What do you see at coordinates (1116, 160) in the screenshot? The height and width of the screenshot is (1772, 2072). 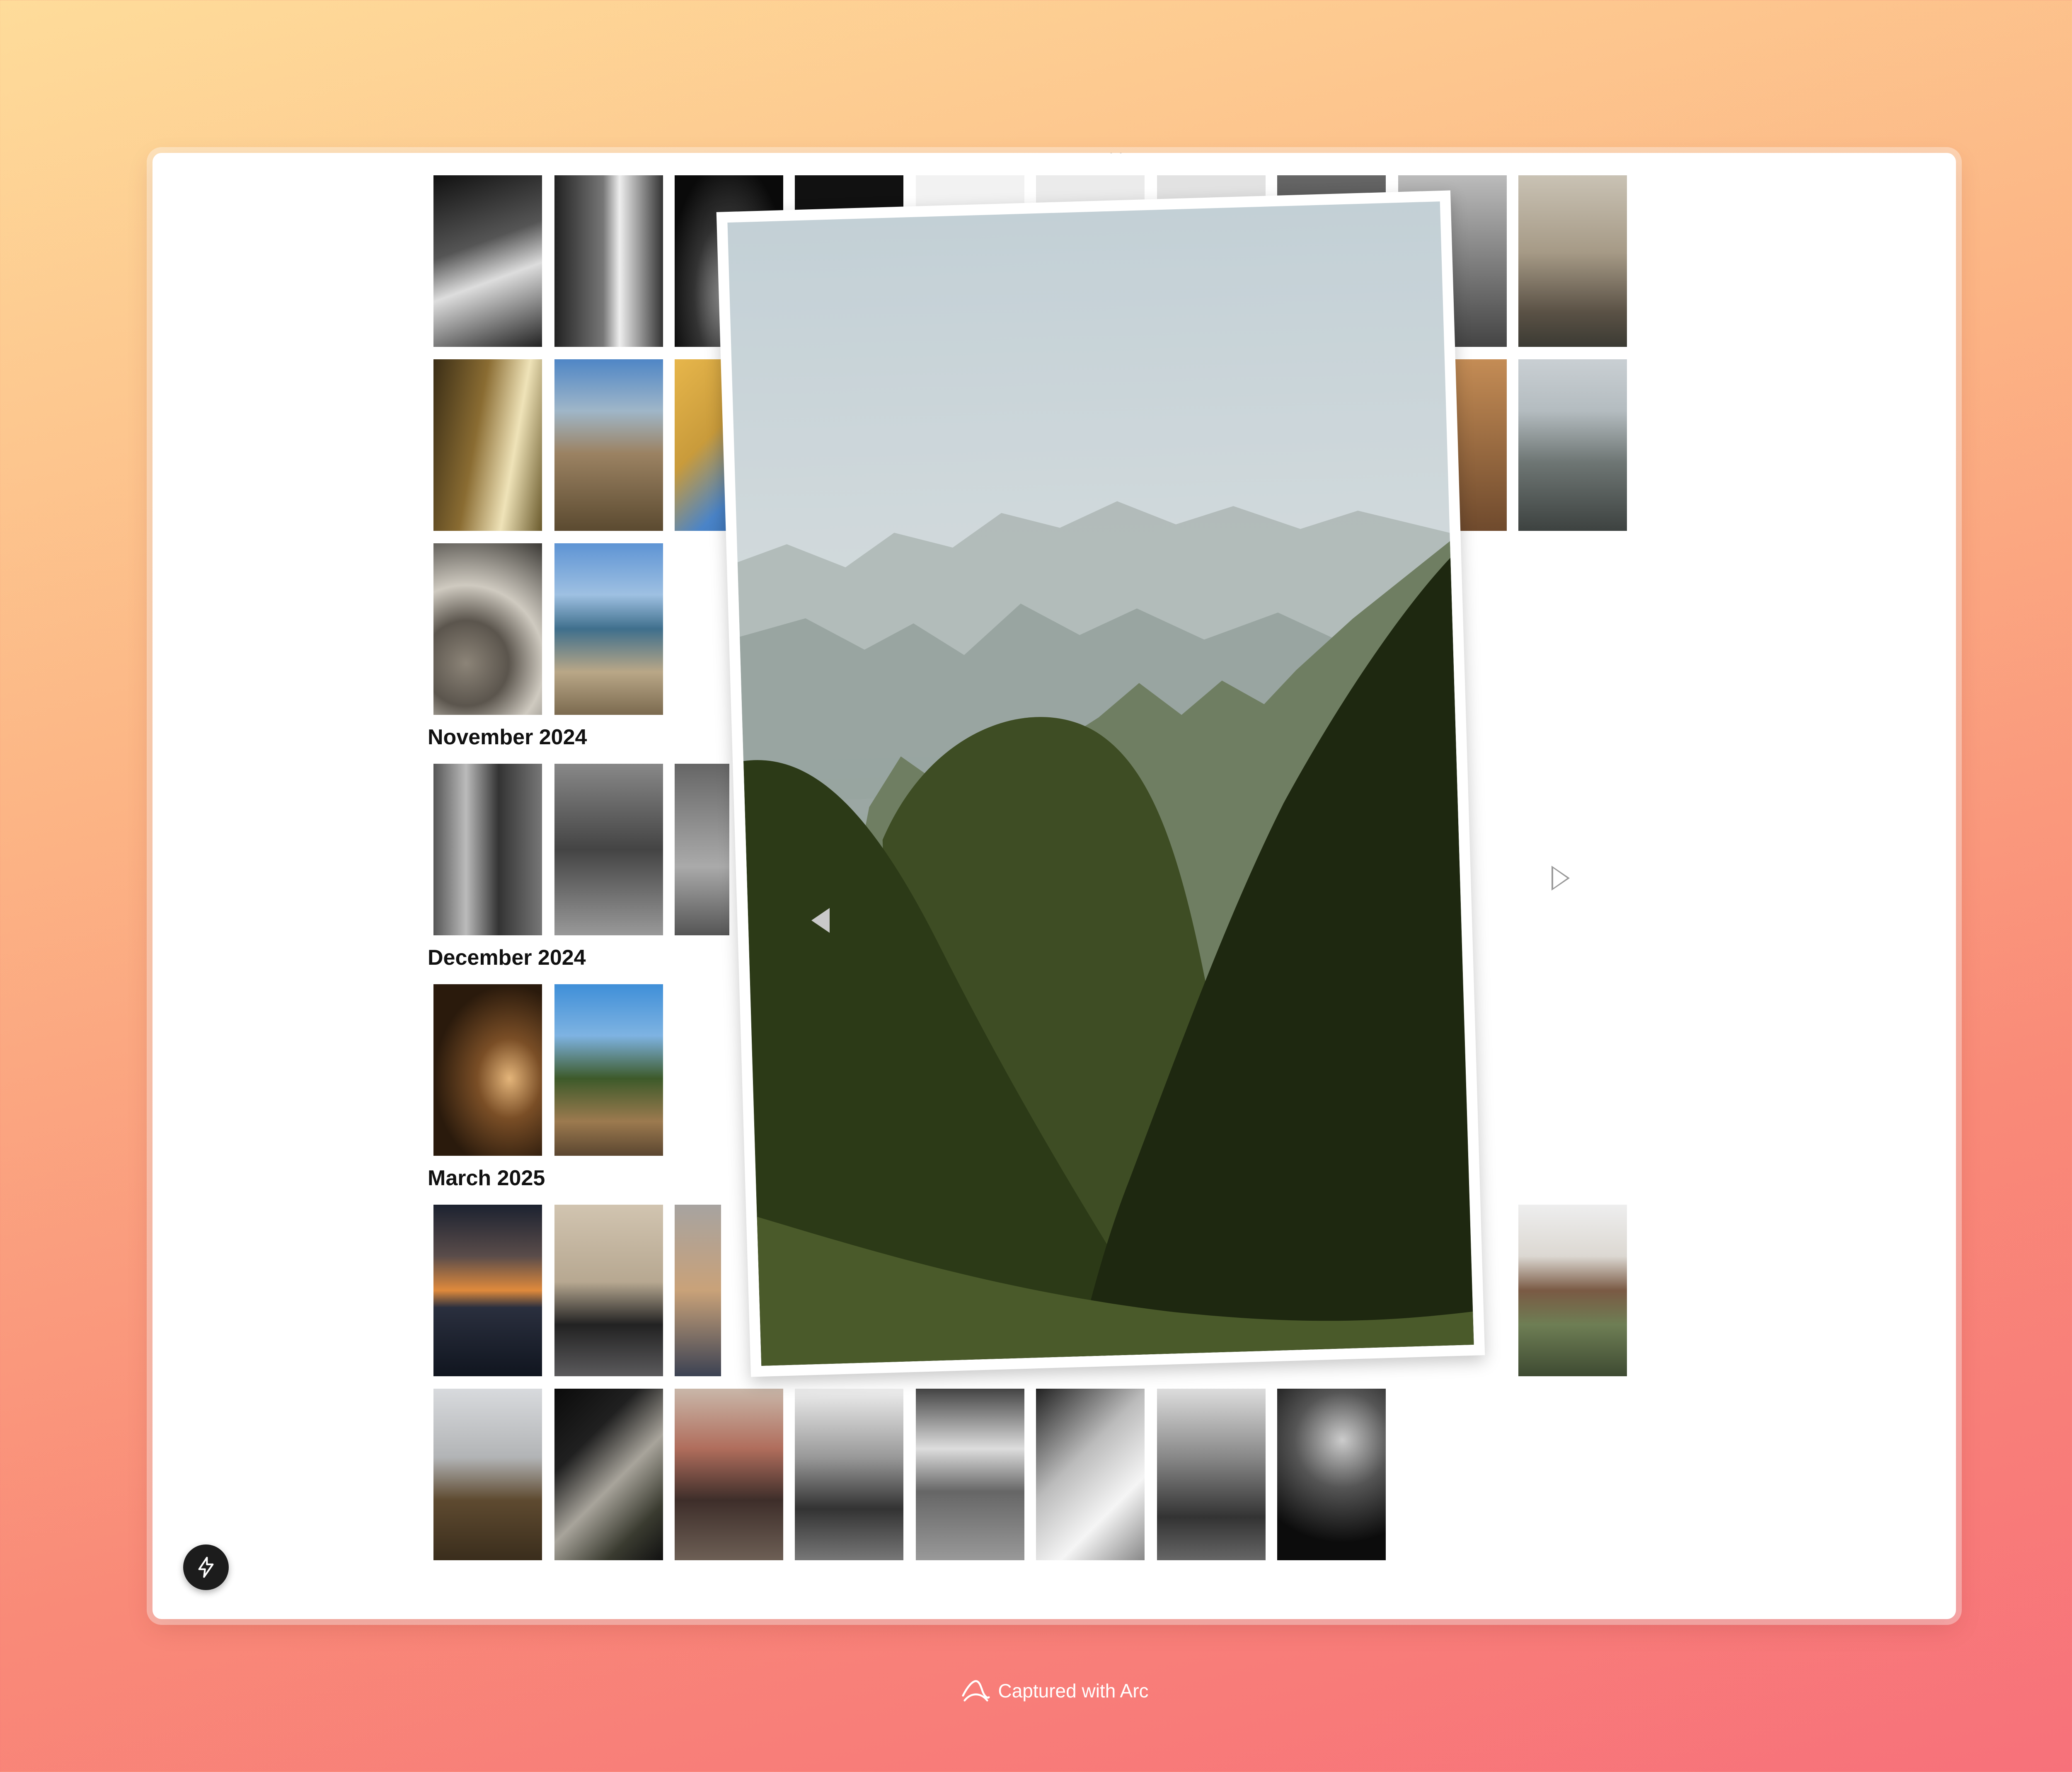 I see `collapse-toggle-icon: ˇˇ` at bounding box center [1116, 160].